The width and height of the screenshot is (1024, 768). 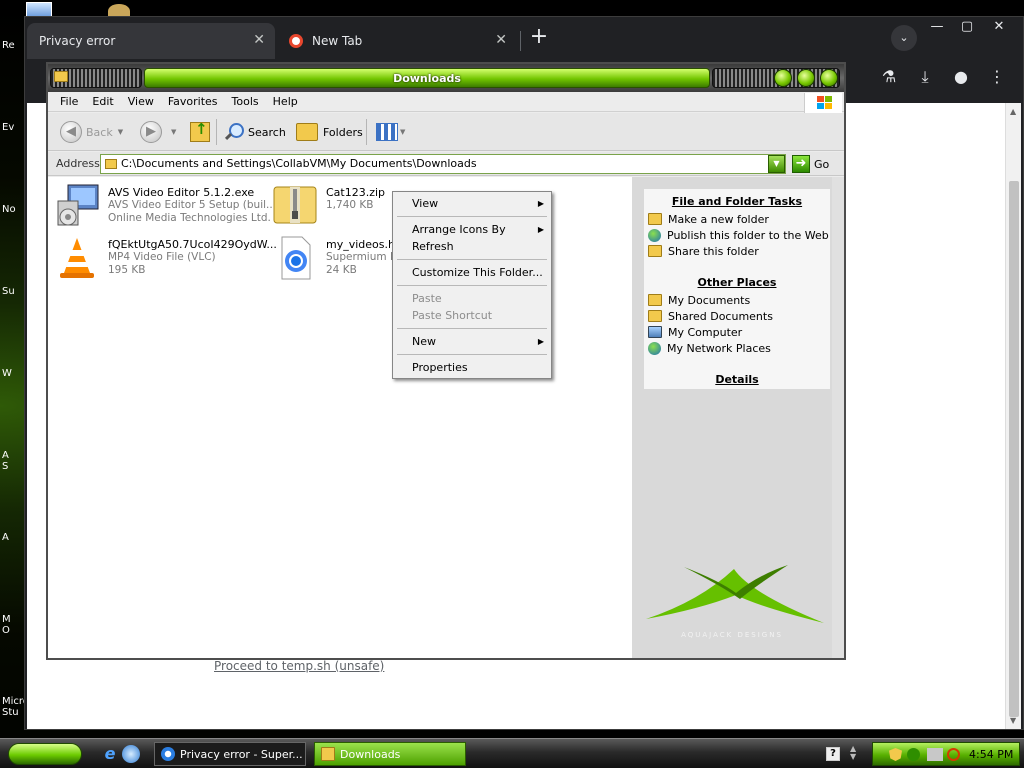 What do you see at coordinates (472, 246) in the screenshot?
I see `context-item-refresh: Refresh` at bounding box center [472, 246].